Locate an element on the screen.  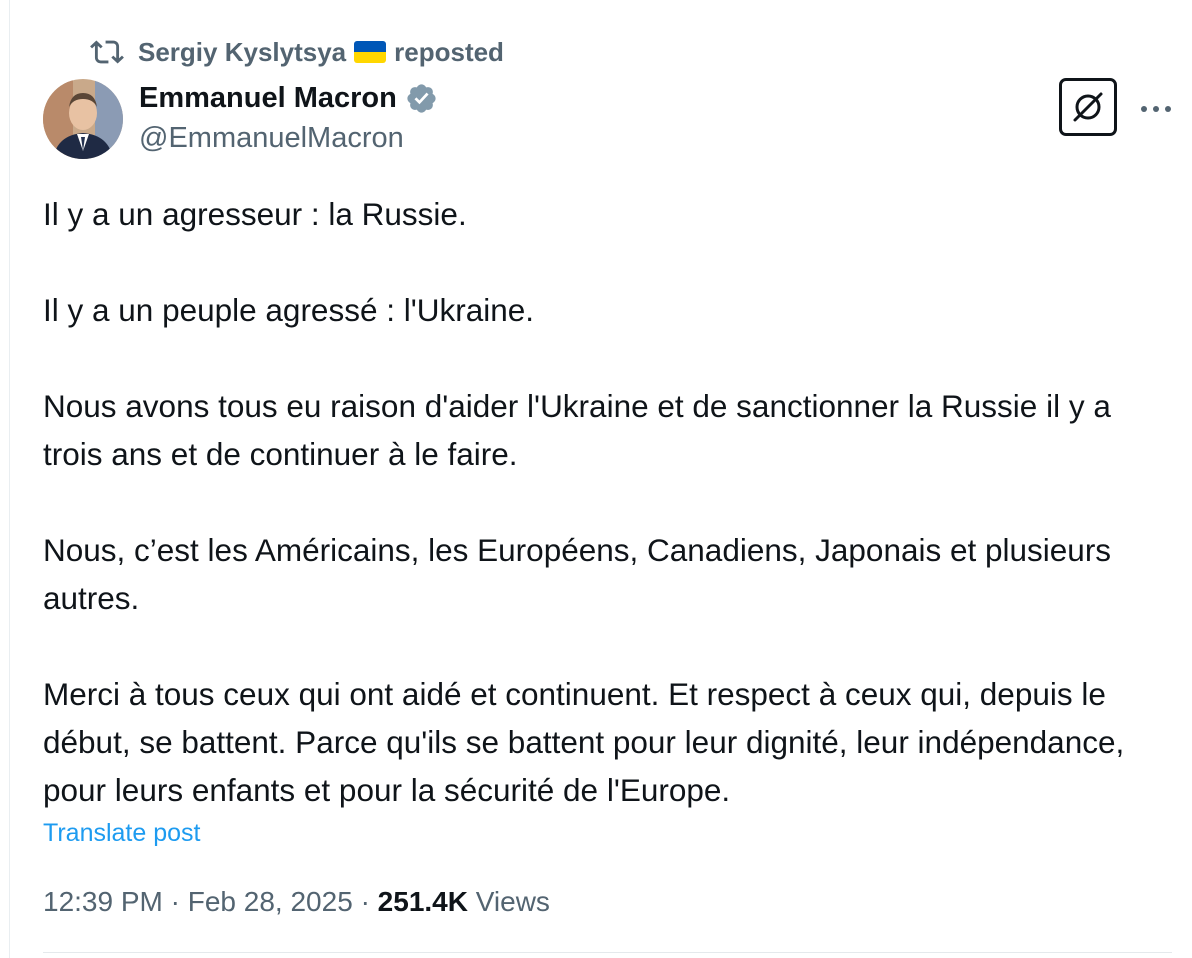
repost-header: Sergiy Kyslytsya reposted is located at coordinates (297, 52).